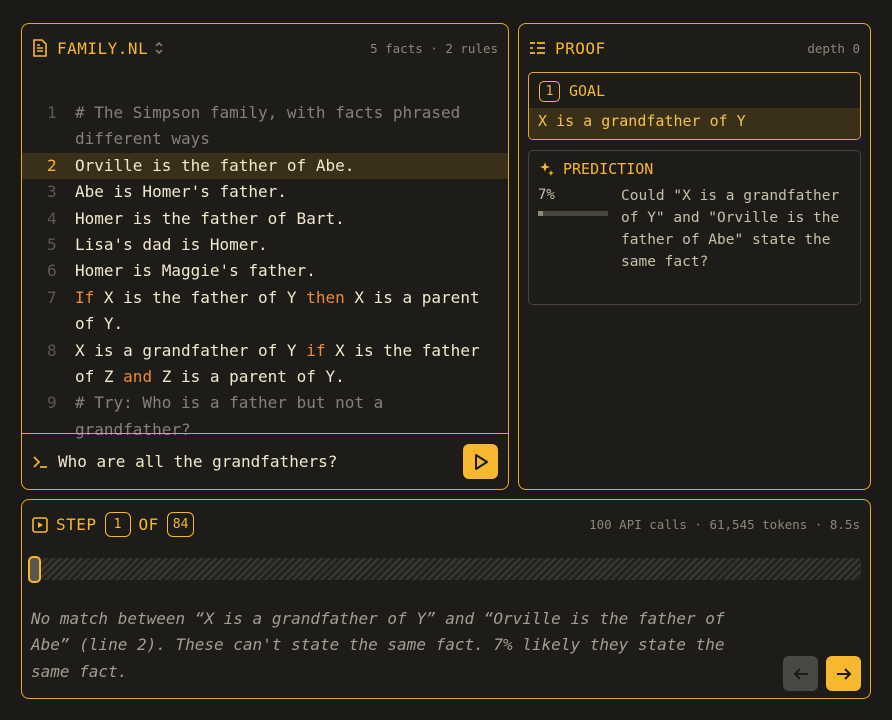 The width and height of the screenshot is (892, 720). What do you see at coordinates (117, 524) in the screenshot?
I see `step-current-badge: 1` at bounding box center [117, 524].